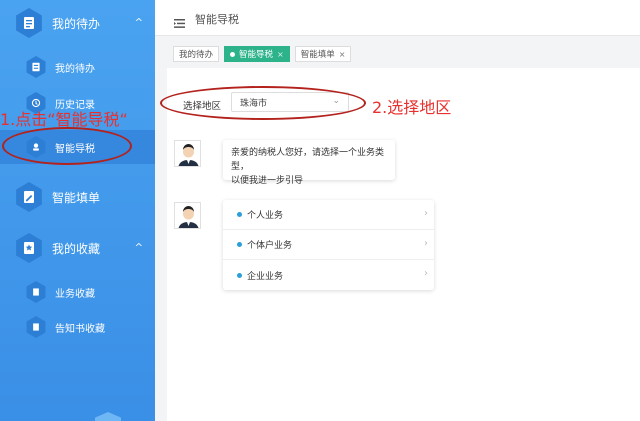 This screenshot has width=640, height=421. I want to click on menu-toggle-icon, so click(179, 22).